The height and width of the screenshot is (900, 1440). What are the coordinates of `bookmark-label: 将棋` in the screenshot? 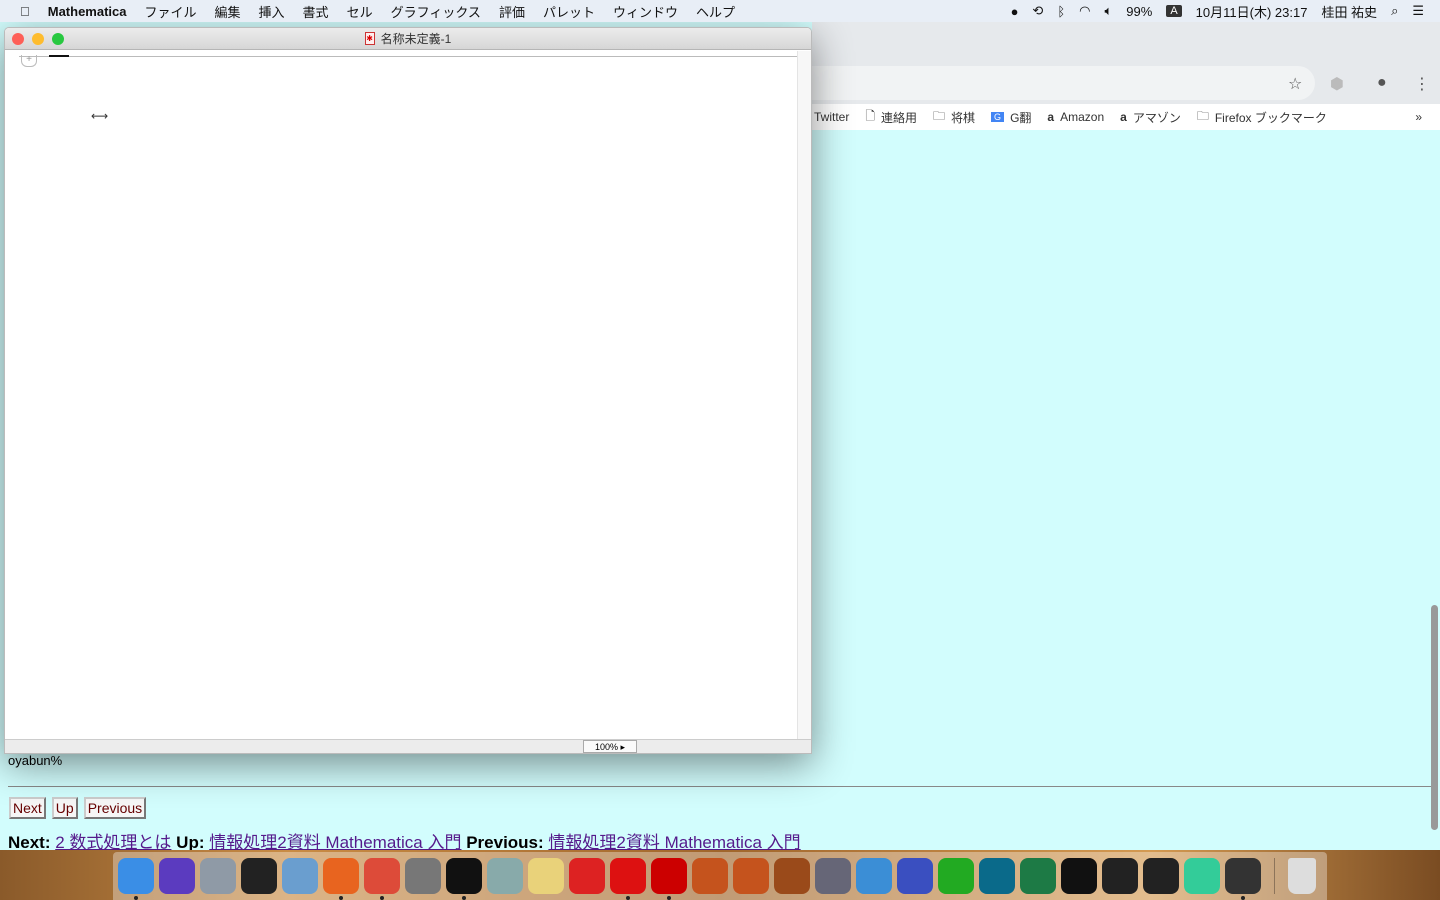 It's located at (963, 117).